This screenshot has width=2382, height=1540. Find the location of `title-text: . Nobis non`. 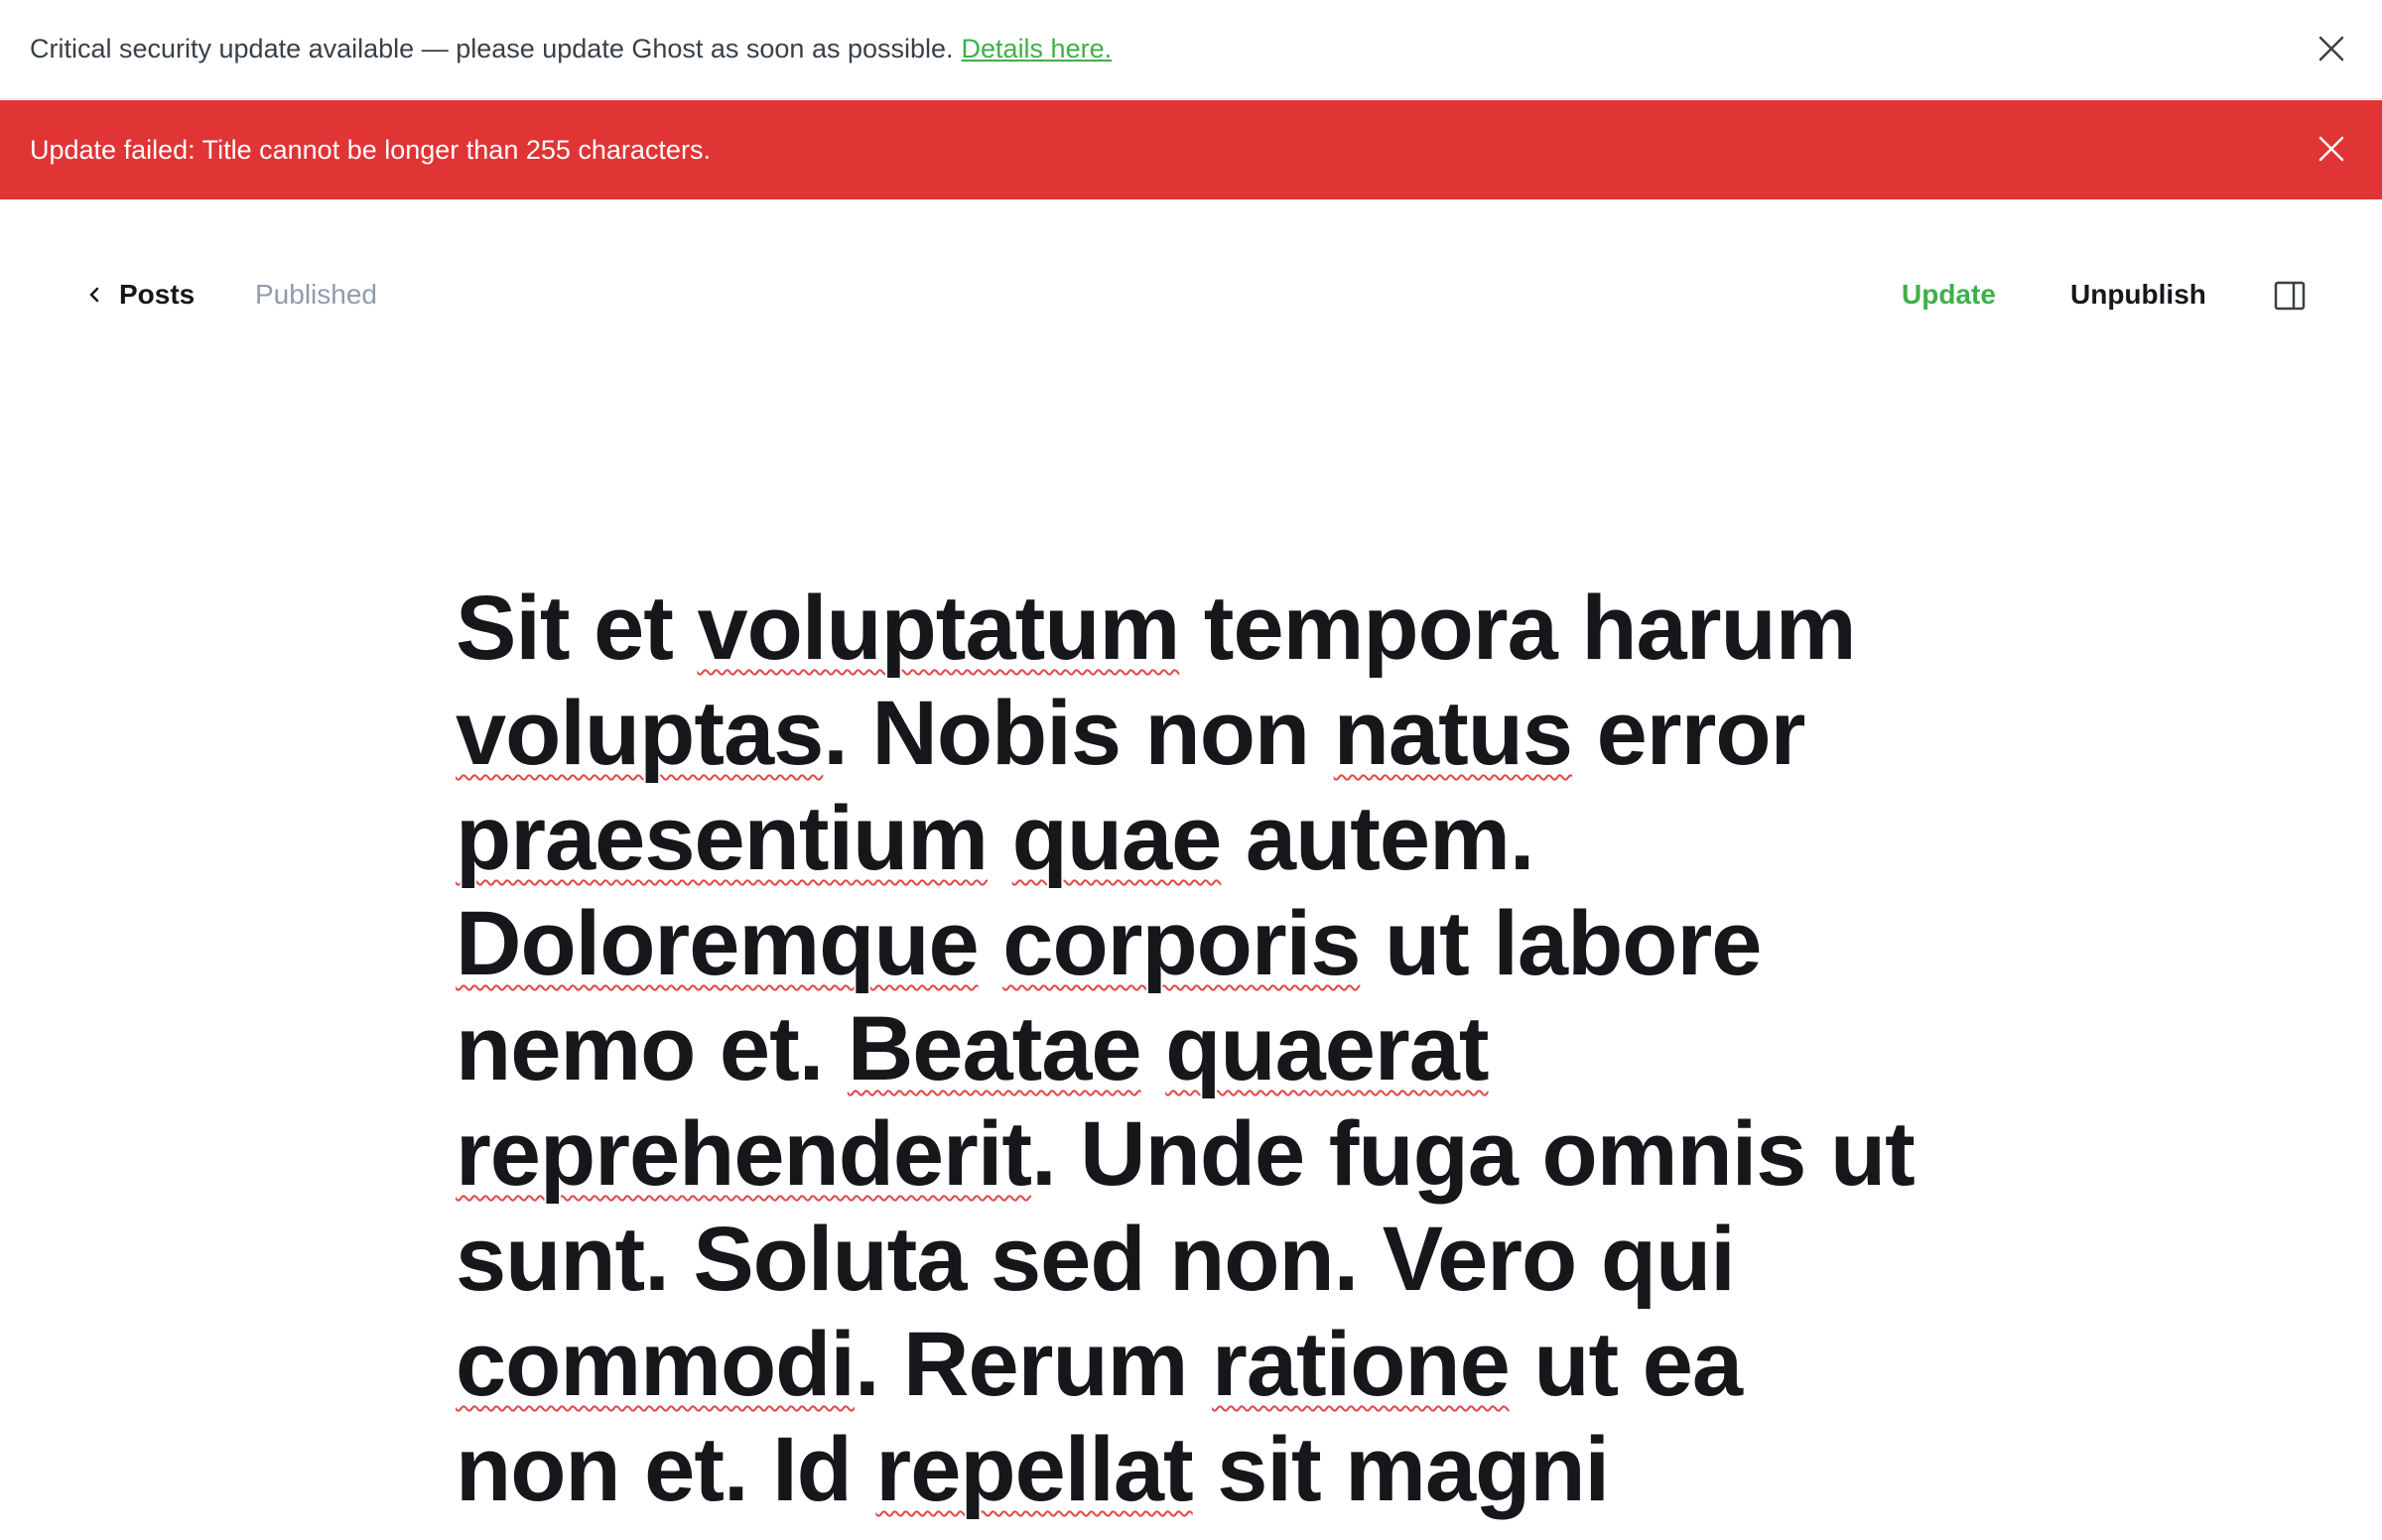

title-text: . Nobis non is located at coordinates (1079, 733).